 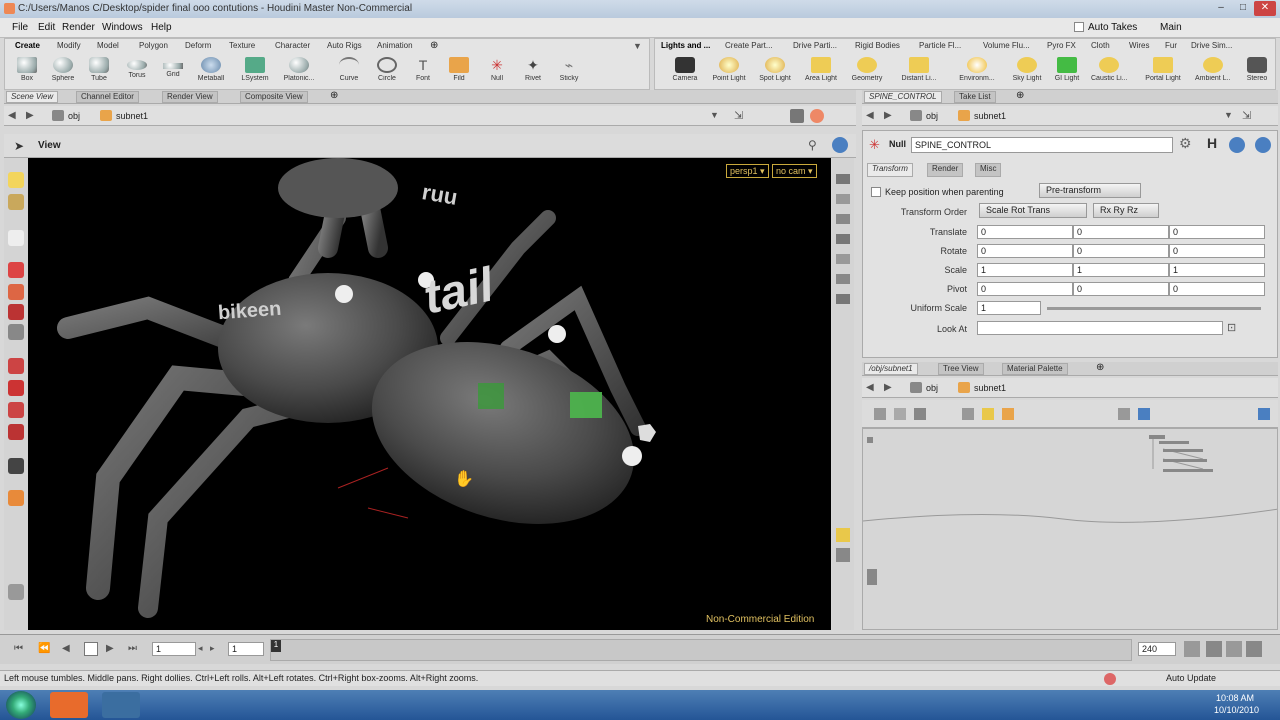 What do you see at coordinates (1192, 649) in the screenshot?
I see `key-icon` at bounding box center [1192, 649].